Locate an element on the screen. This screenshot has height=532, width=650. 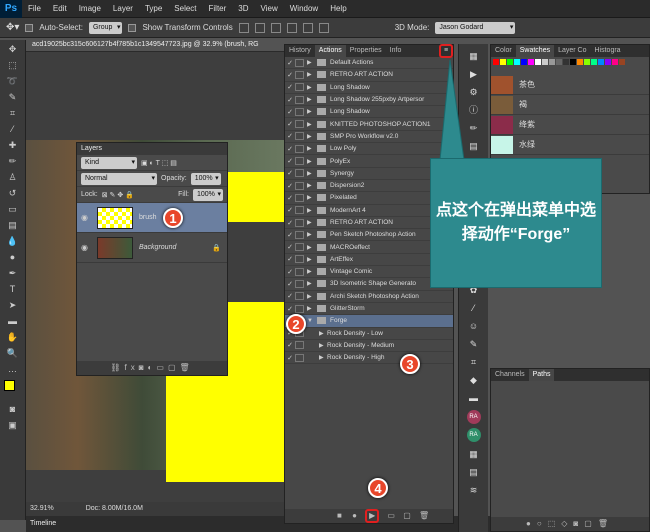
marquee-tool-icon: ⬚ is located at coordinates (13, 65).